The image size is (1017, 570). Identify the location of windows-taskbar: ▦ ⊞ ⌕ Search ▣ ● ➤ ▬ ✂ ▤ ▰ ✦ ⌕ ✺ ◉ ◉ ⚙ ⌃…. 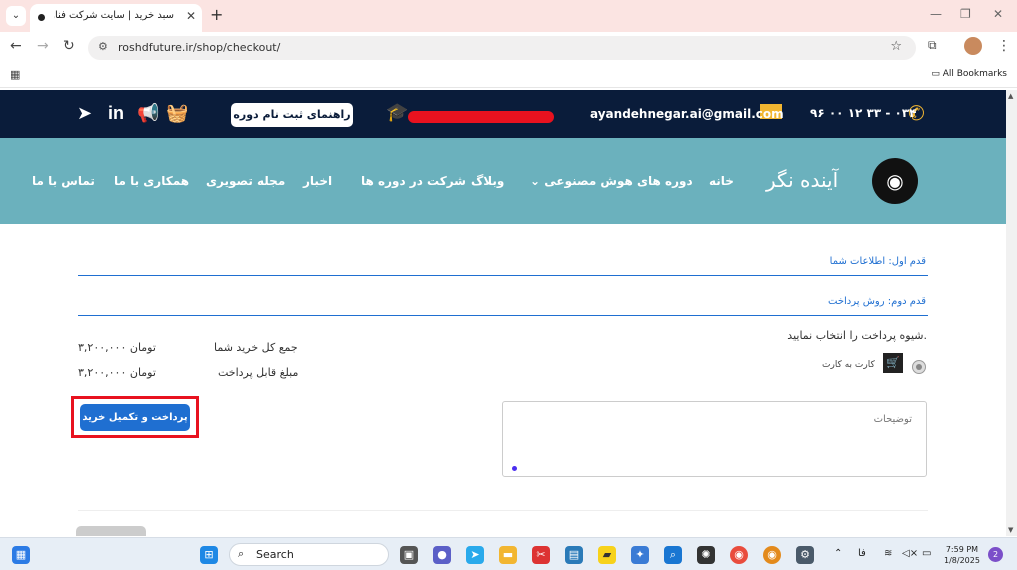
(508, 553).